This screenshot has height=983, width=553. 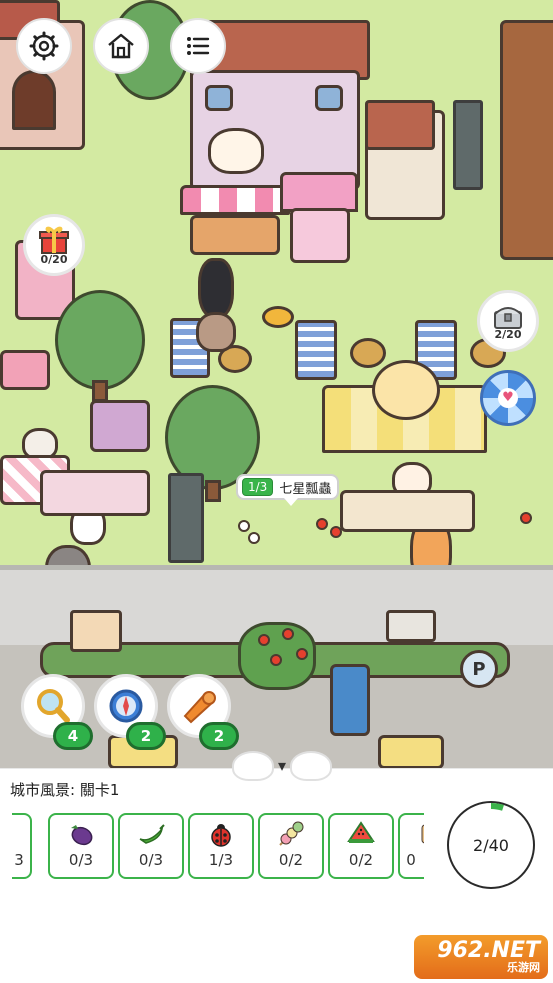 I want to click on hint-progress: 1/3, so click(x=258, y=487).